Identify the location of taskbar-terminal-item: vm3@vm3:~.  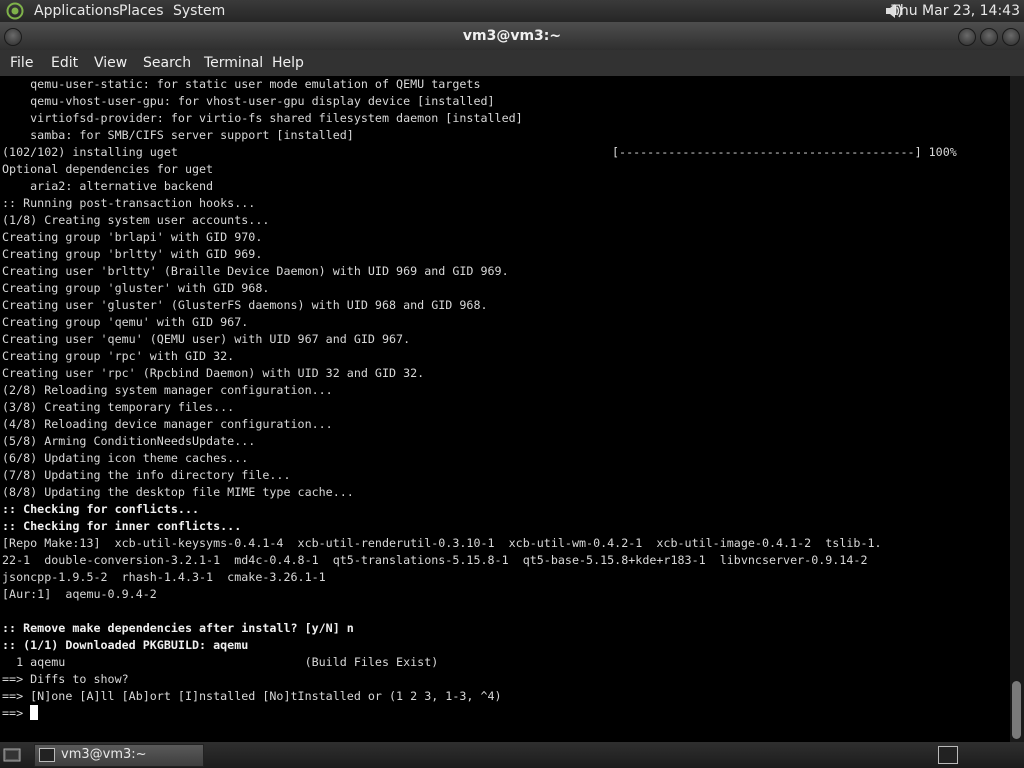
(119, 755).